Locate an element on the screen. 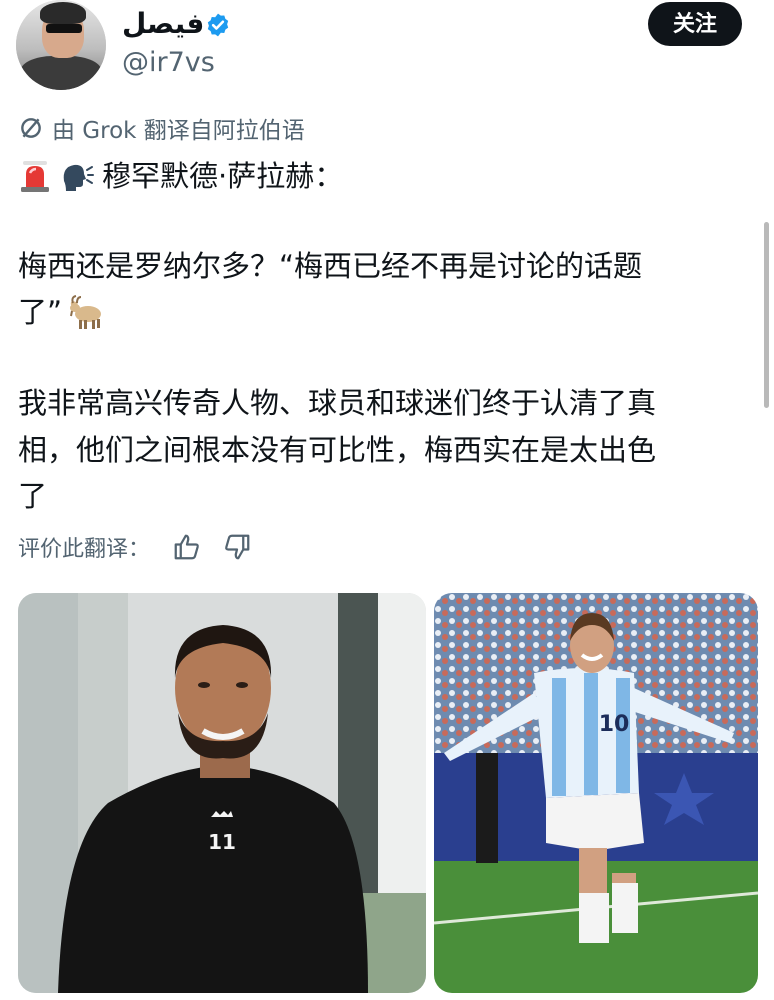 The image size is (774, 1000). author-avatar is located at coordinates (61, 45).